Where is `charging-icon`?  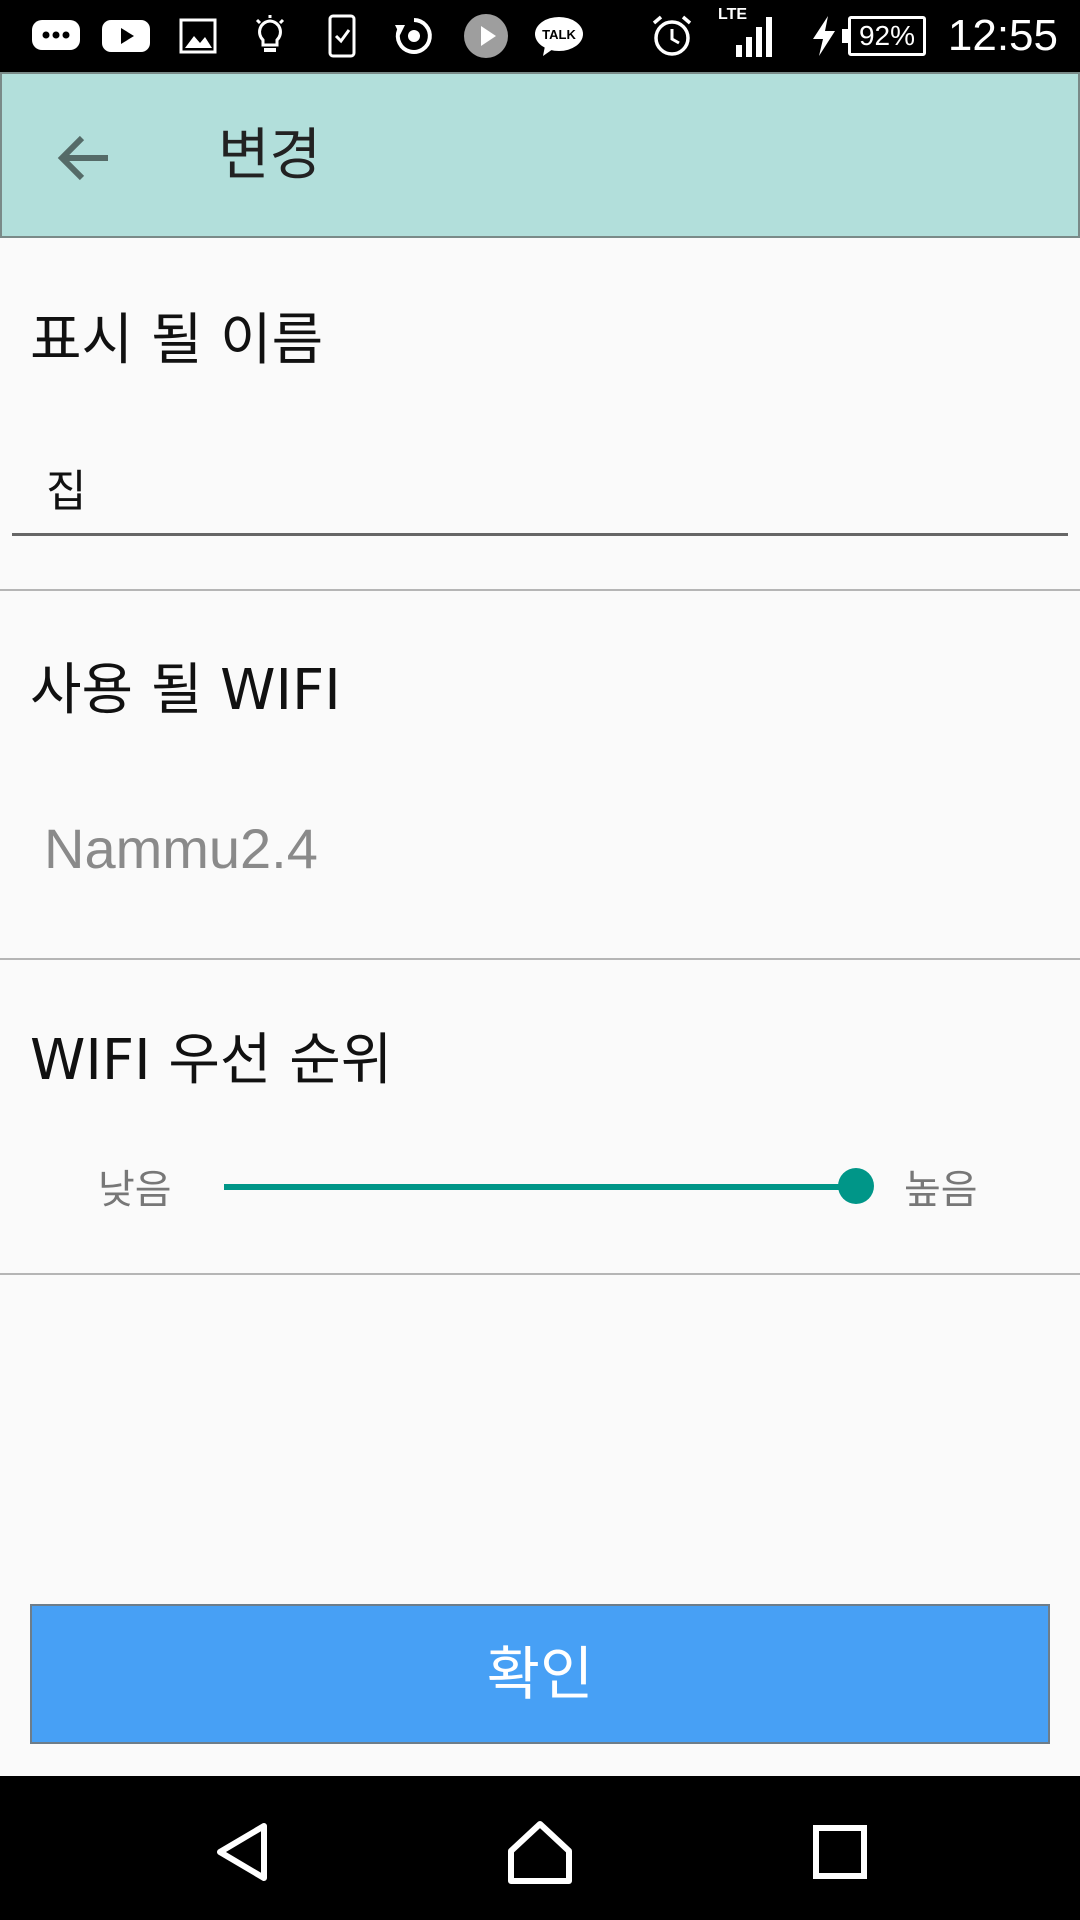
charging-icon is located at coordinates (824, 36).